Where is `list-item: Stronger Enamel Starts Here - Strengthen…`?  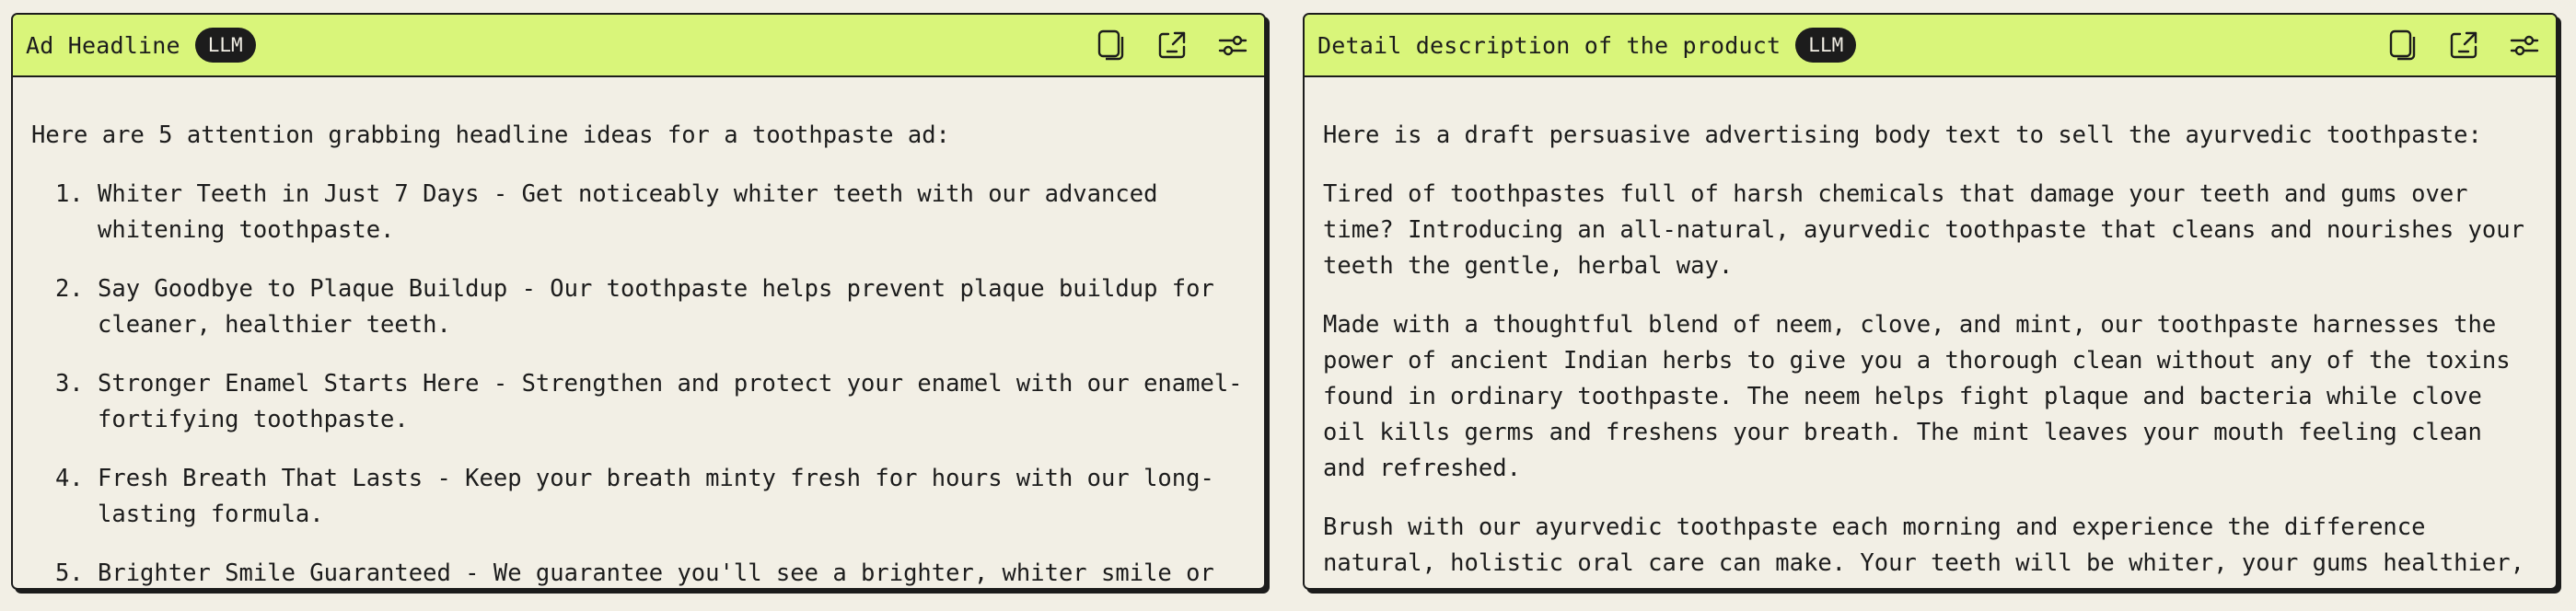
list-item: Stronger Enamel Starts Here - Strengthen… is located at coordinates (671, 402).